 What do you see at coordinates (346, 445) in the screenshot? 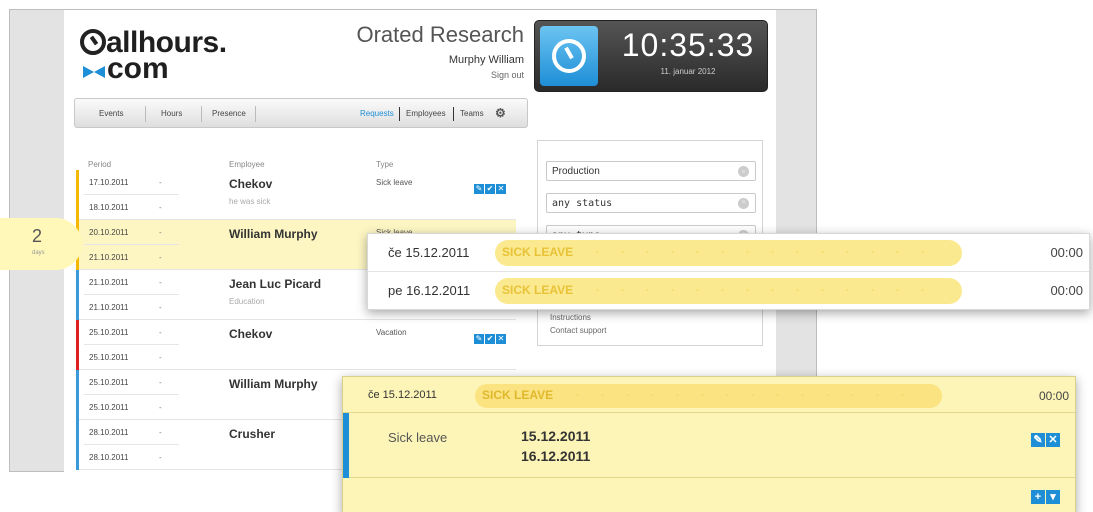
I see `entry-accent-bar` at bounding box center [346, 445].